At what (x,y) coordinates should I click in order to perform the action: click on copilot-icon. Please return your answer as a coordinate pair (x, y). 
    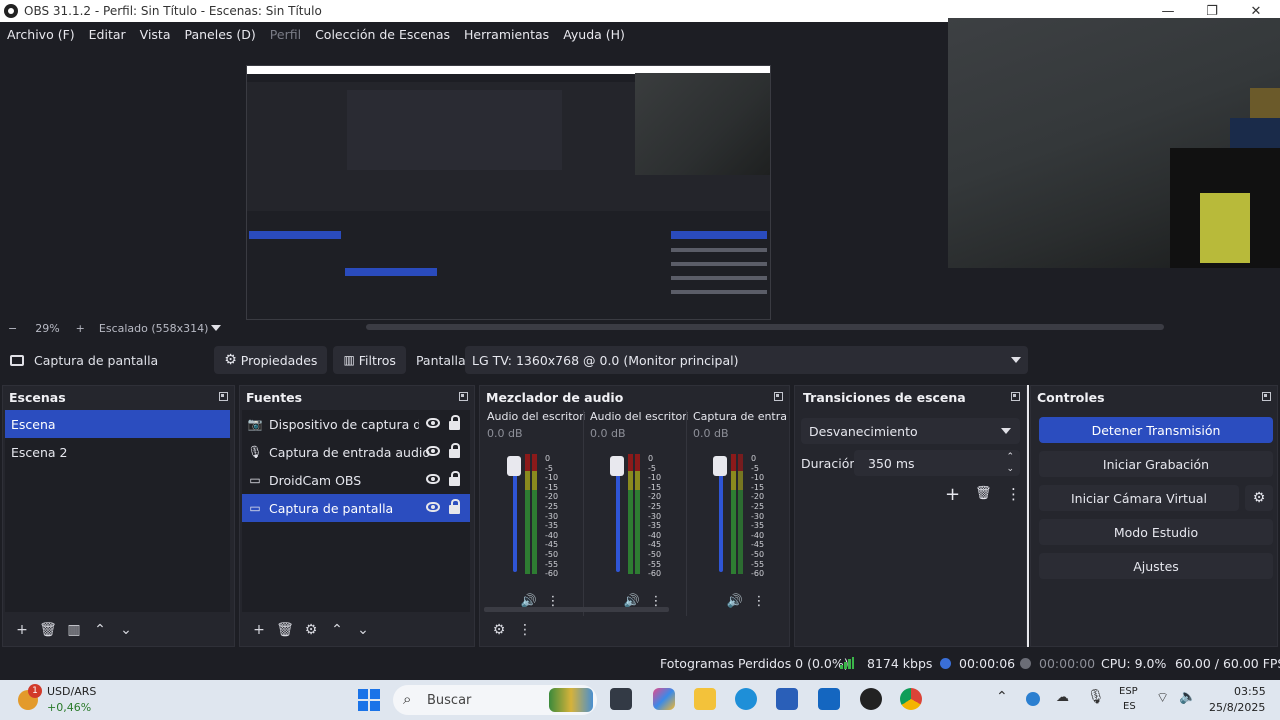
    Looking at the image, I should click on (664, 699).